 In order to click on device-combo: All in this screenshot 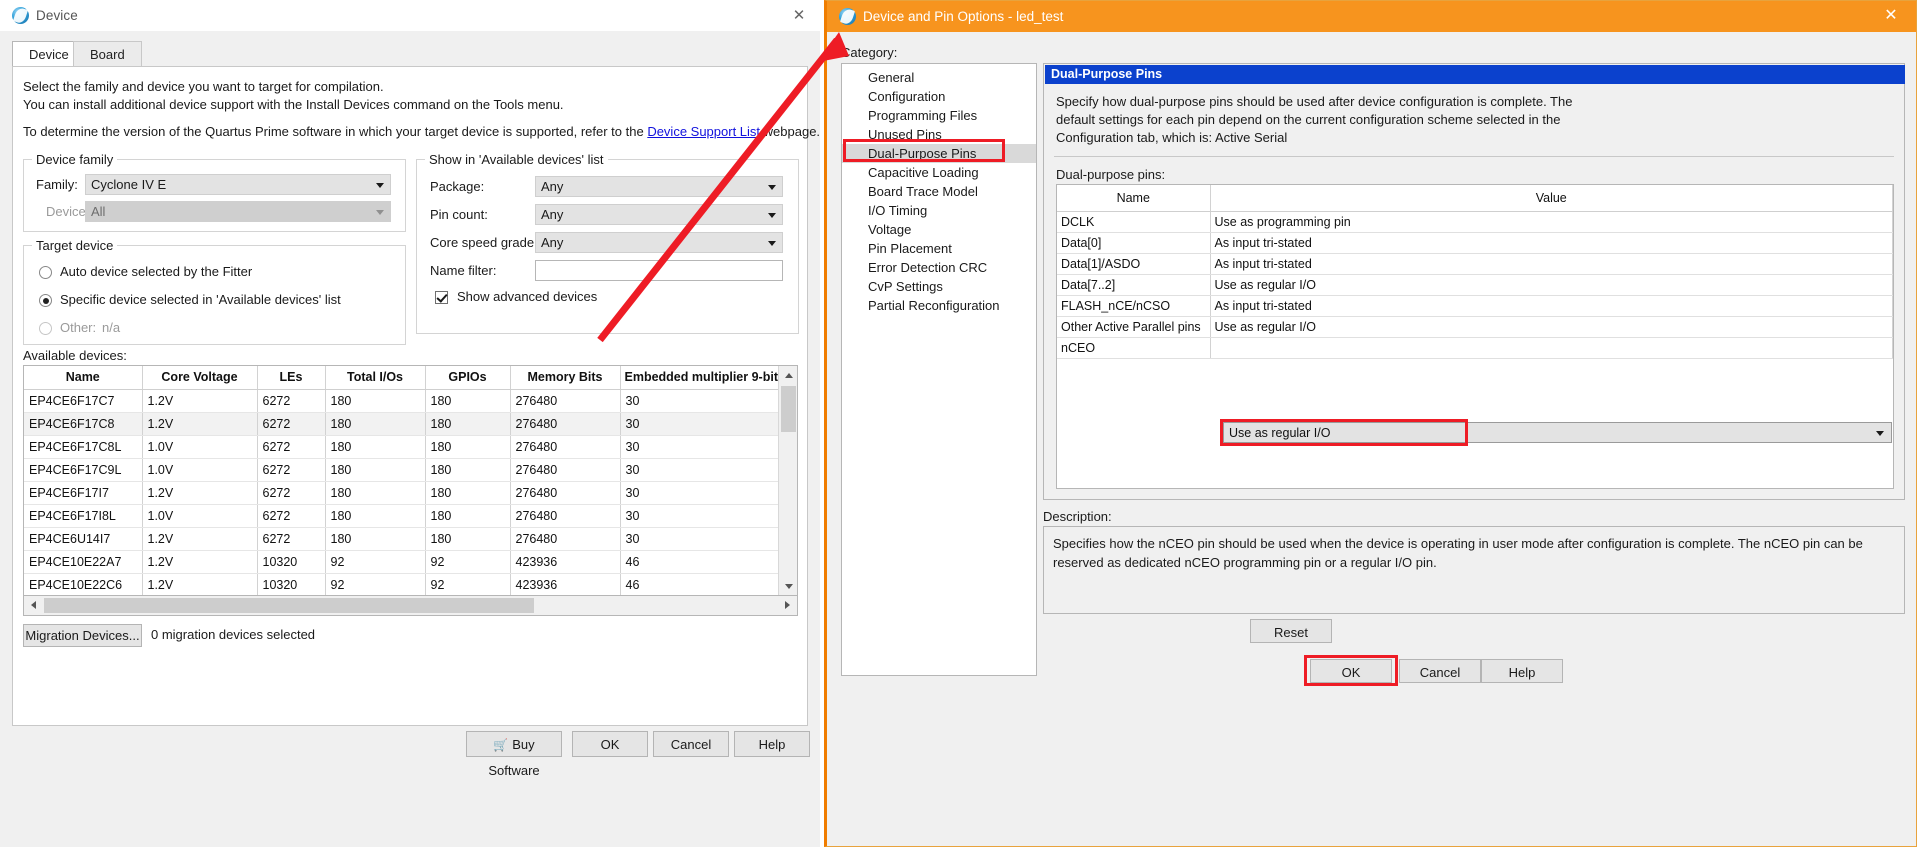, I will do `click(238, 211)`.